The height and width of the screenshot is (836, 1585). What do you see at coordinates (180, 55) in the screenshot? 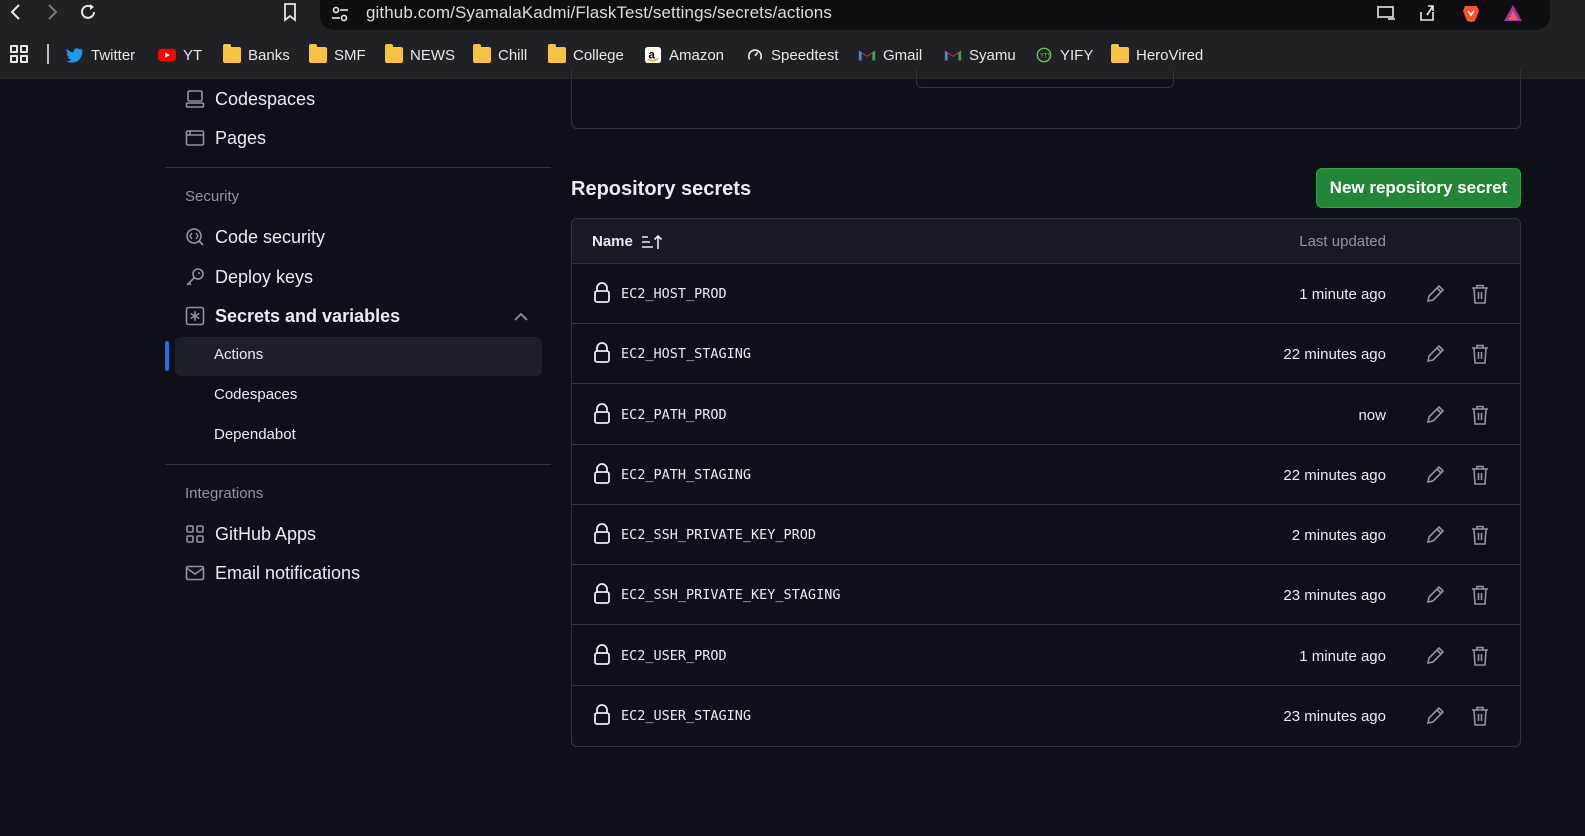
I see `bookmark-yt: YT` at bounding box center [180, 55].